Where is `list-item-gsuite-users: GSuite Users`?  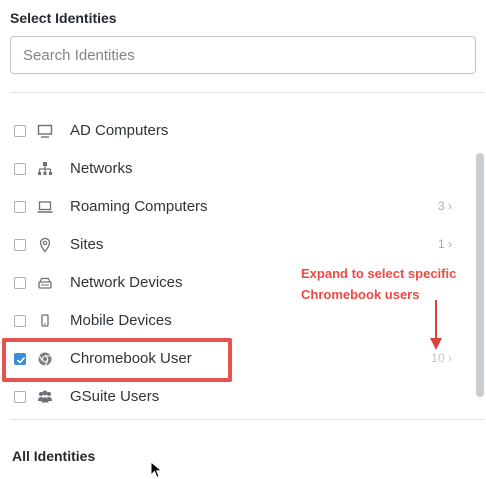 list-item-gsuite-users: GSuite Users is located at coordinates (242, 398).